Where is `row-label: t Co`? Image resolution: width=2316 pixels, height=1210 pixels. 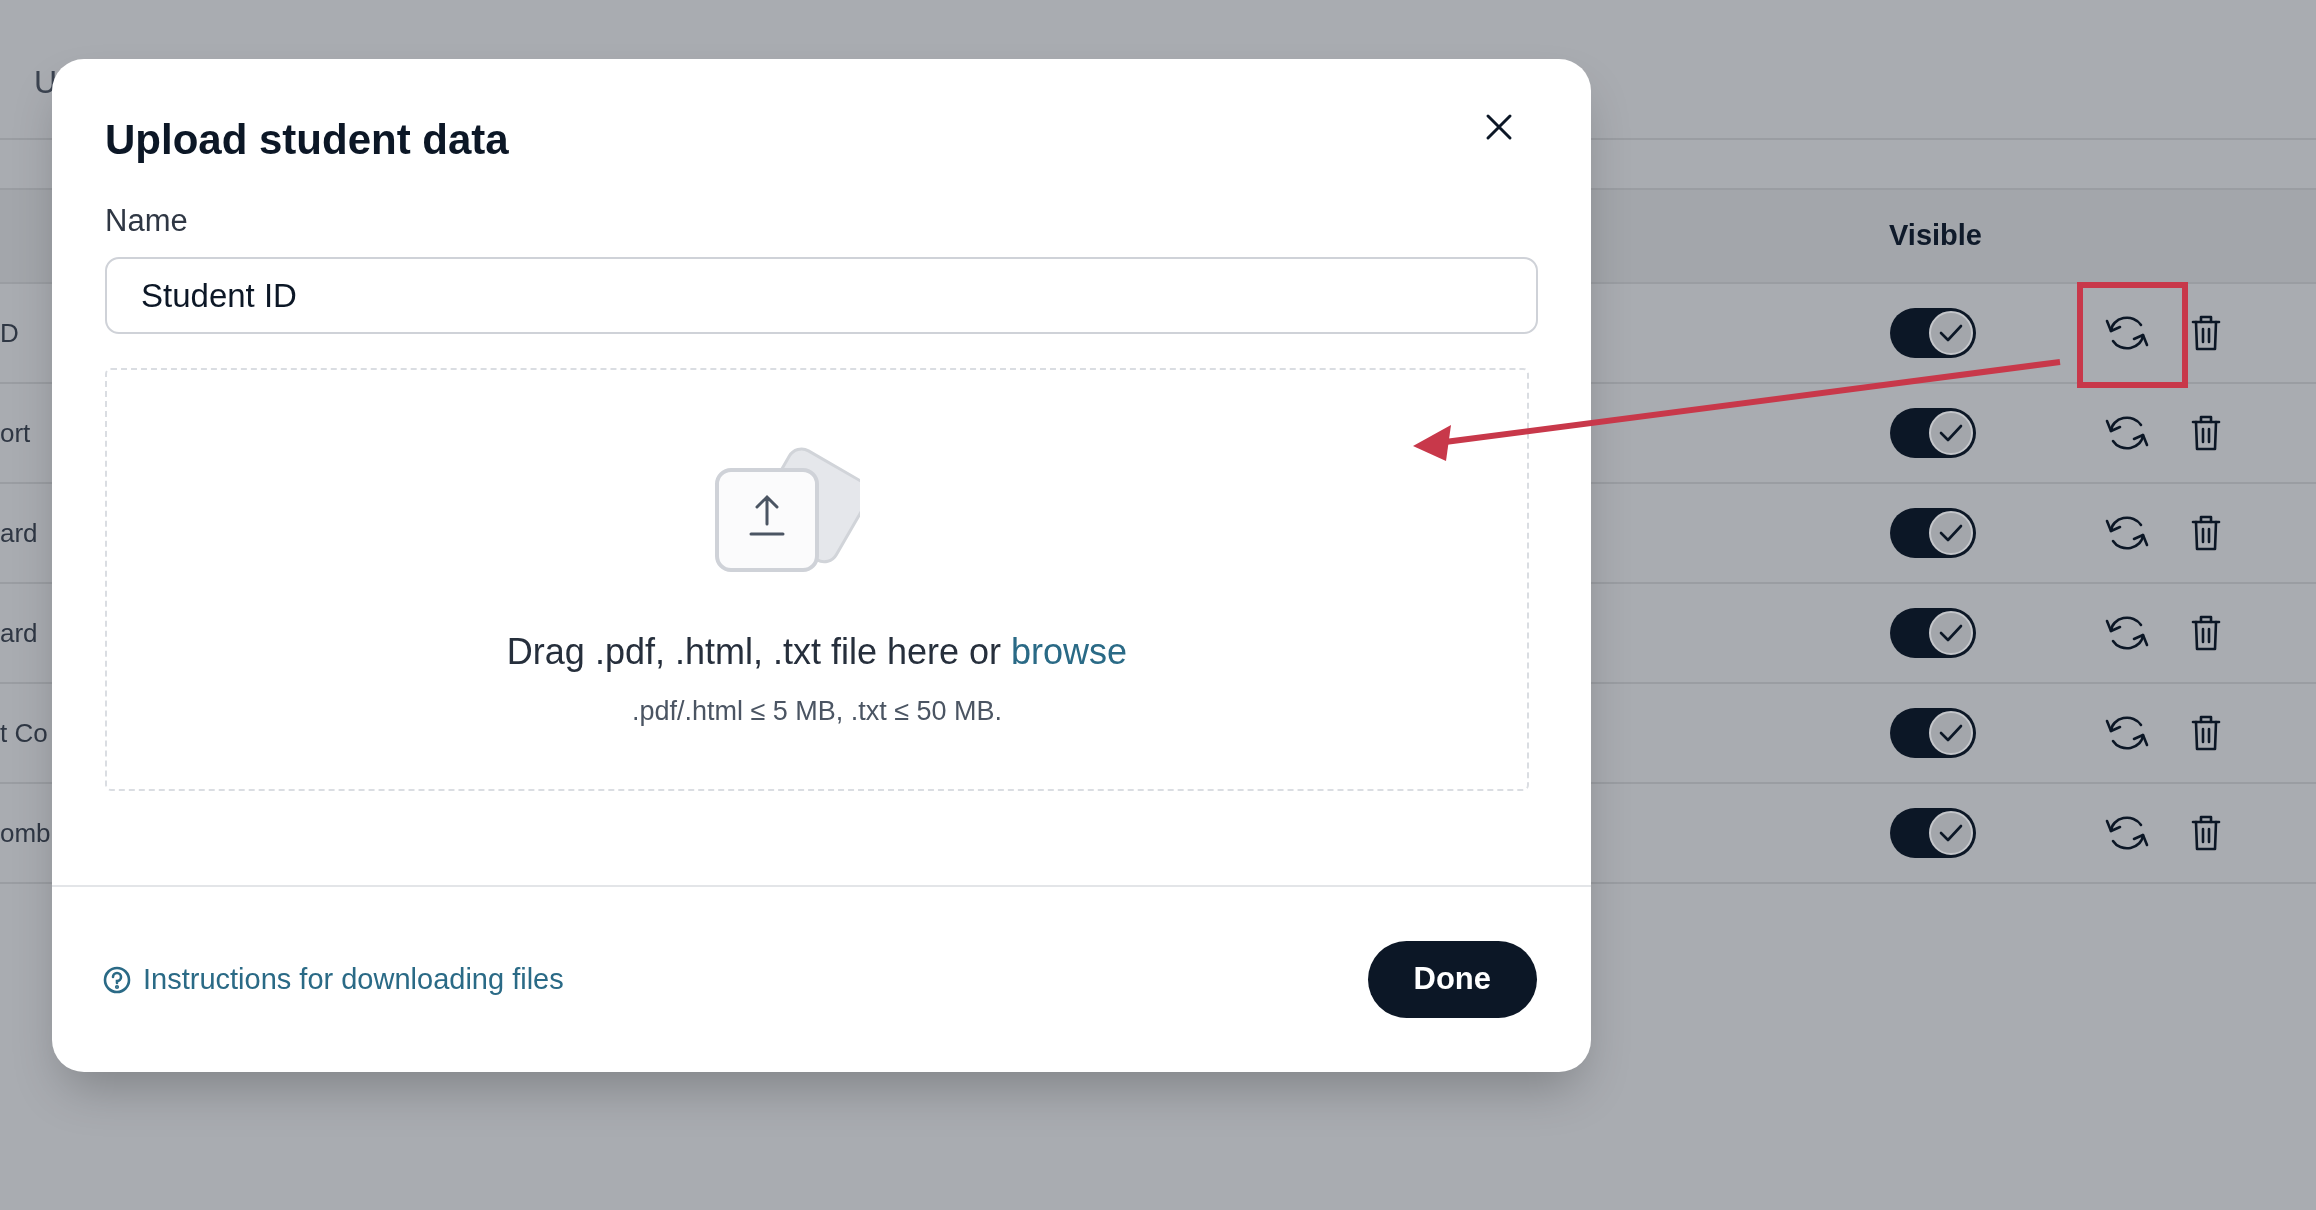
row-label: t Co is located at coordinates (24, 733).